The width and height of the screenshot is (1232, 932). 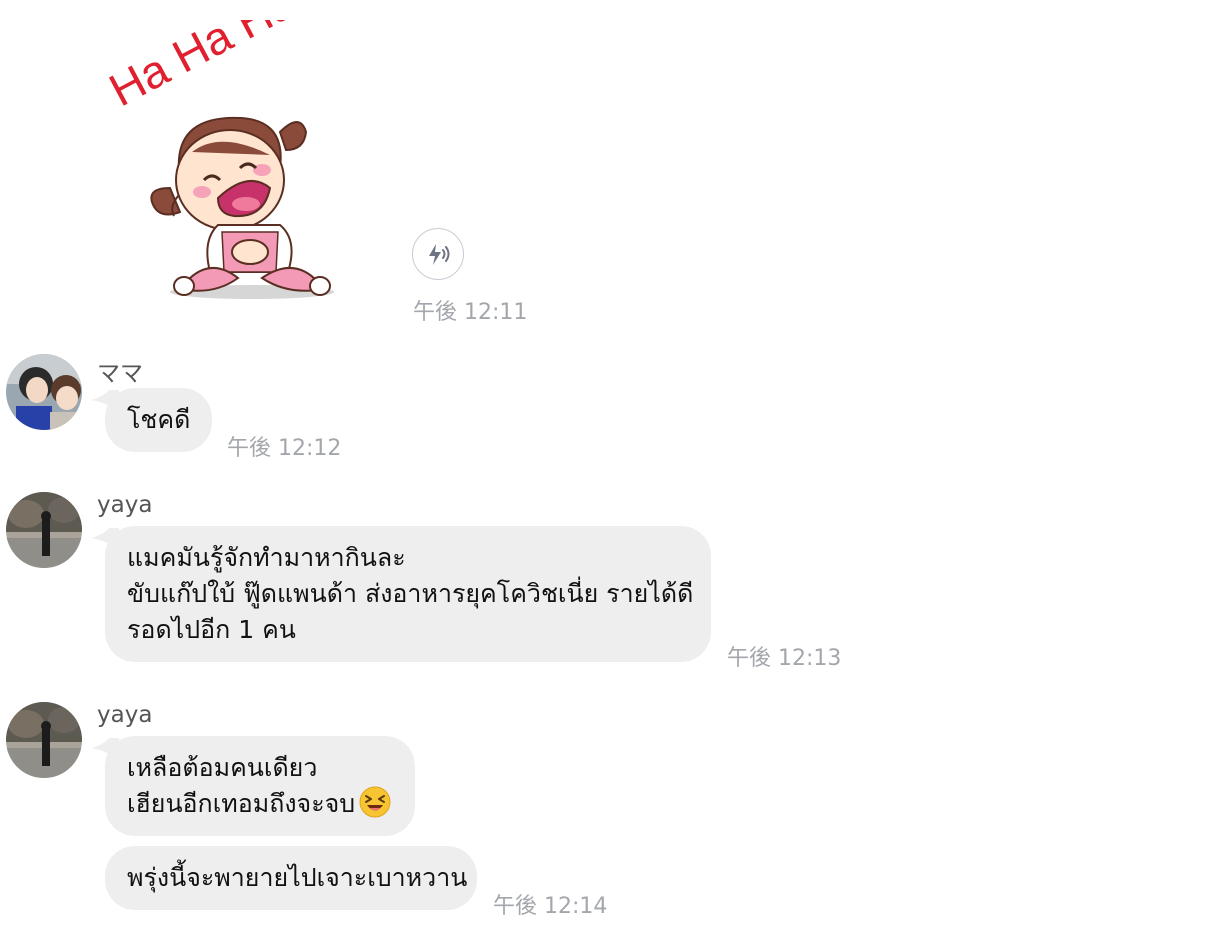 I want to click on sender-name: ママ, so click(x=120, y=374).